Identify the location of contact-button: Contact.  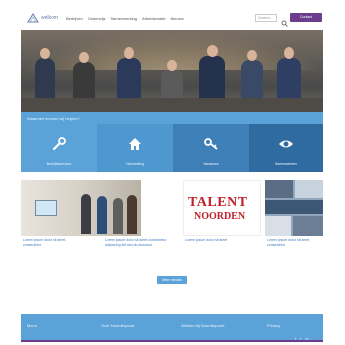
(306, 17).